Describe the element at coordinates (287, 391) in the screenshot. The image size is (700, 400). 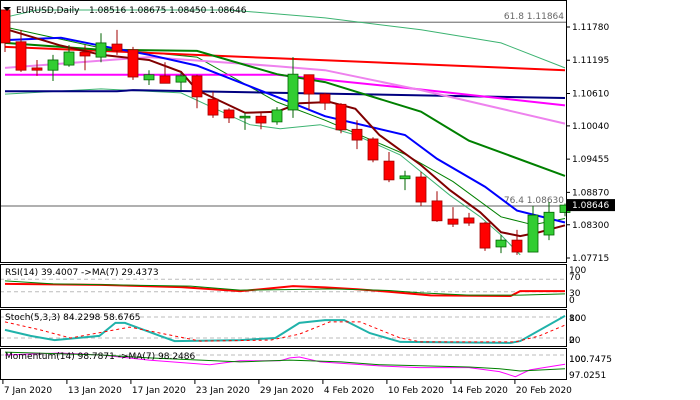
I see `date-label: 29 Jan 2020` at that location.